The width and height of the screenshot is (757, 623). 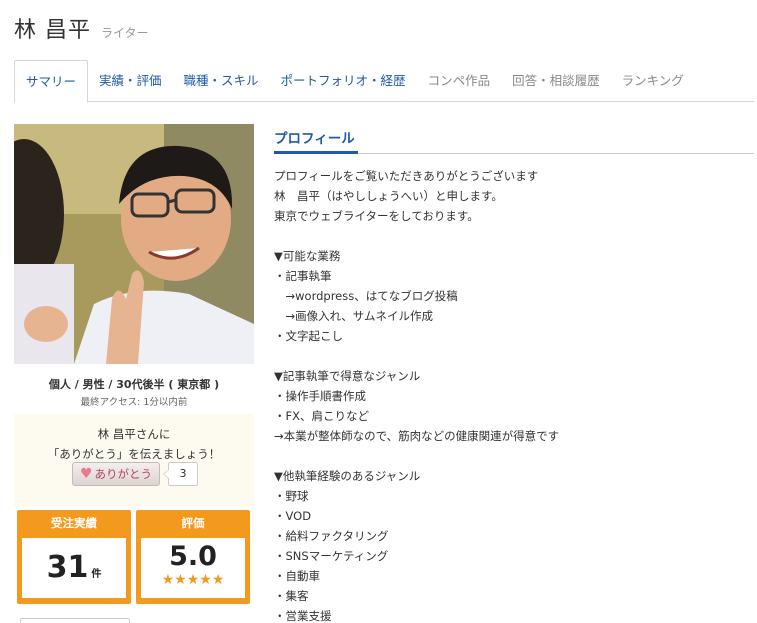 I want to click on tab-skills: 職種・スキル, so click(x=221, y=81).